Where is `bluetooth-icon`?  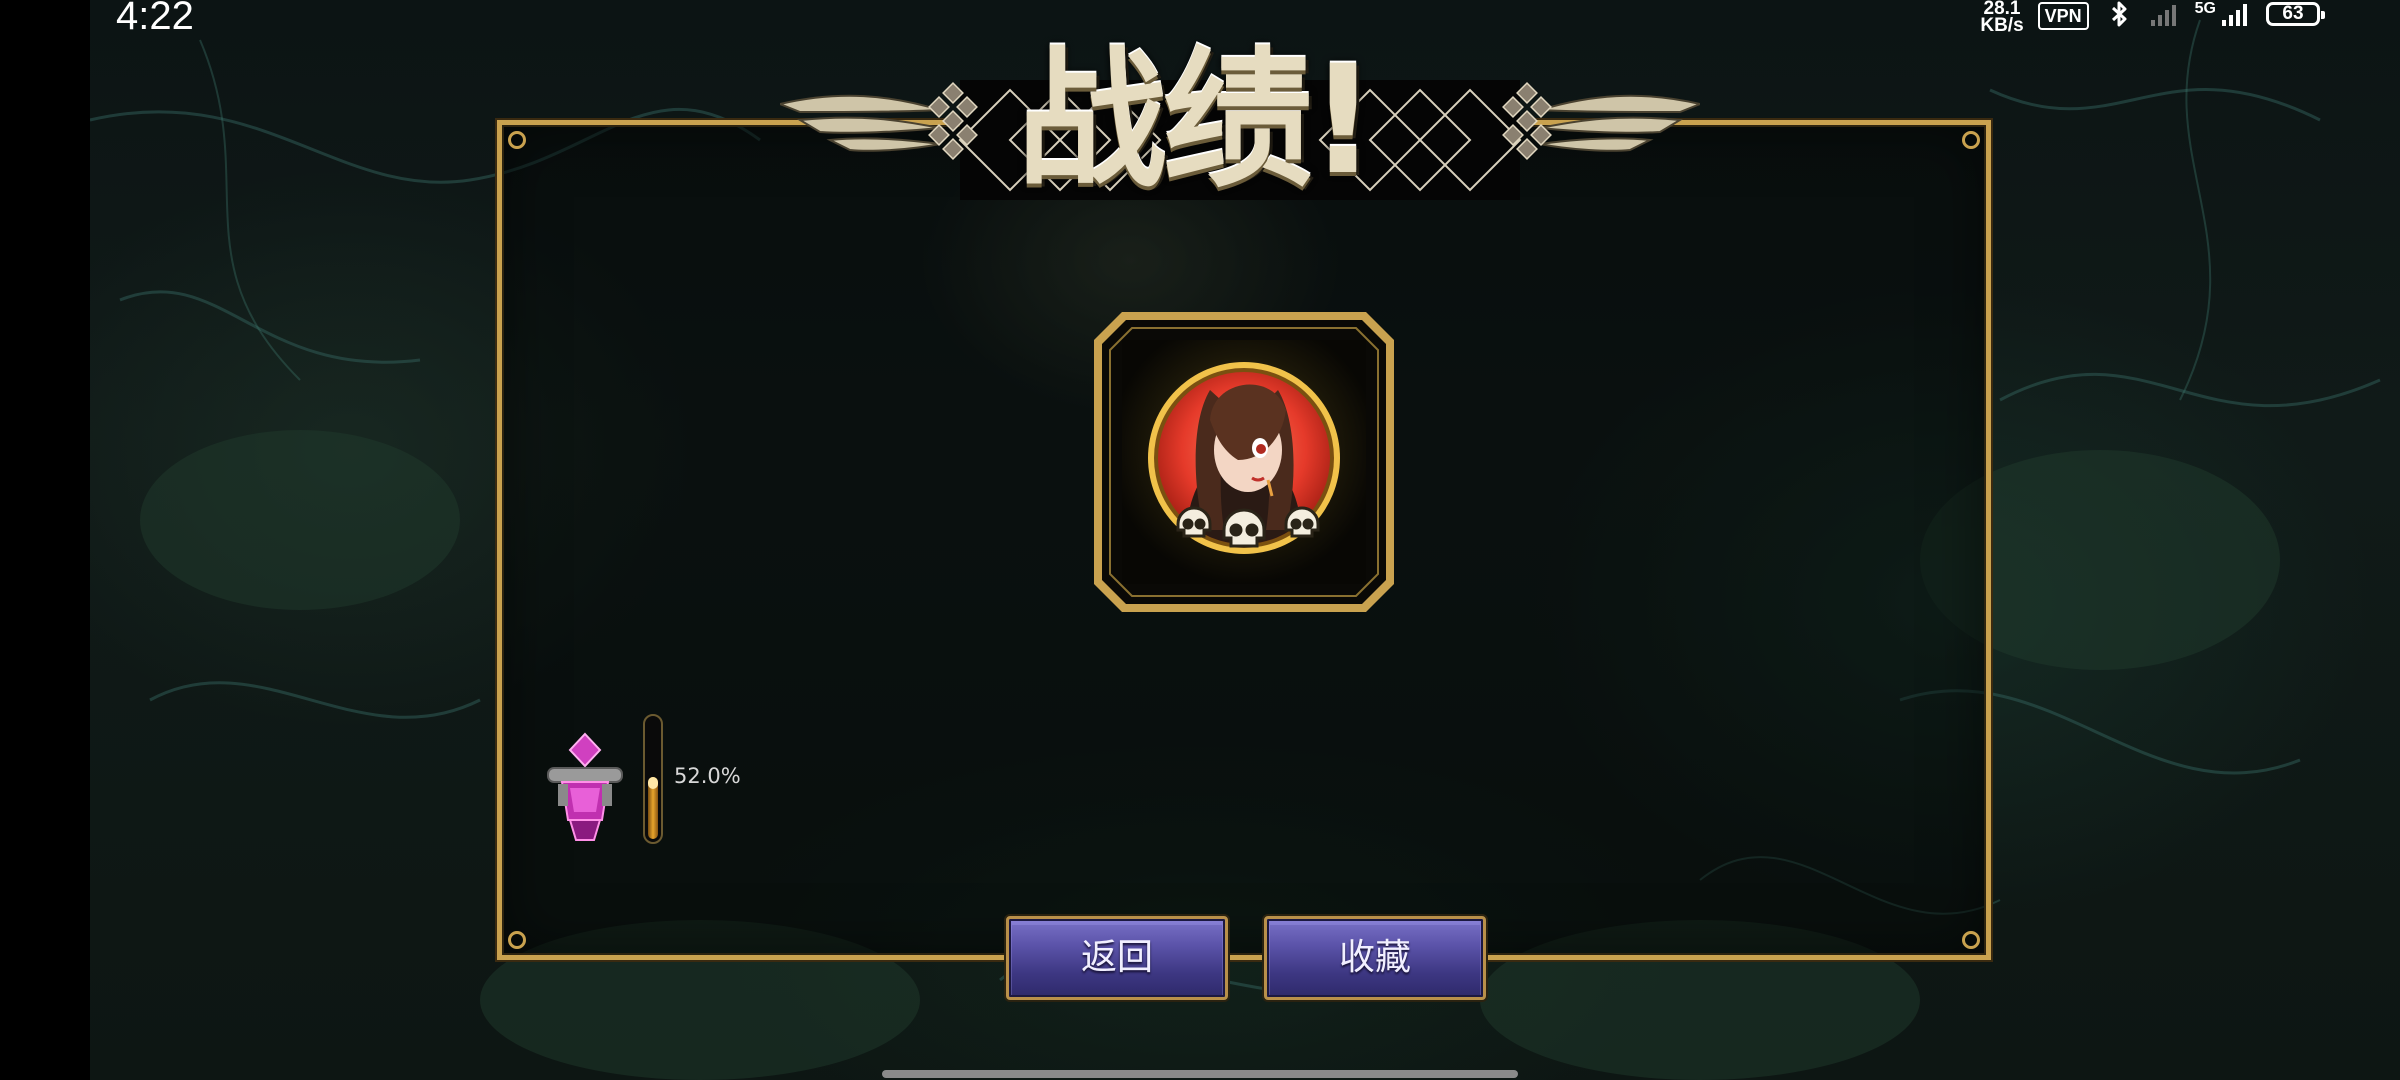
bluetooth-icon is located at coordinates (2119, 14).